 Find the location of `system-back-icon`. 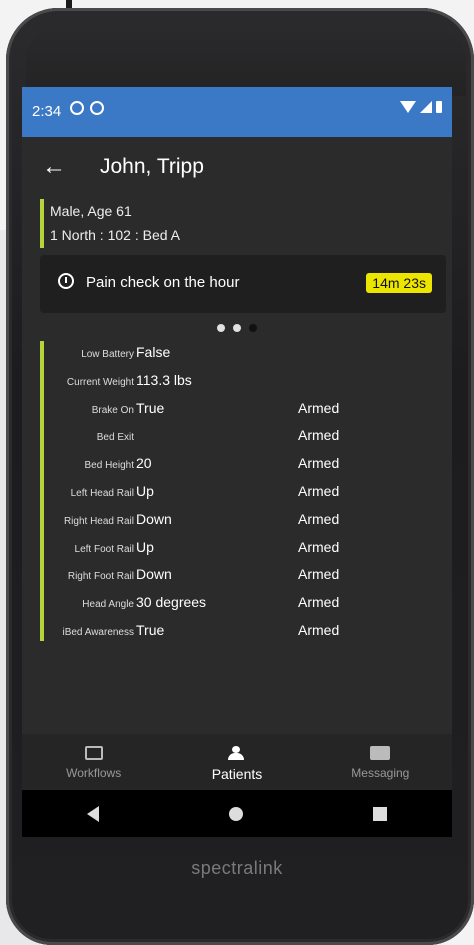

system-back-icon is located at coordinates (93, 813).